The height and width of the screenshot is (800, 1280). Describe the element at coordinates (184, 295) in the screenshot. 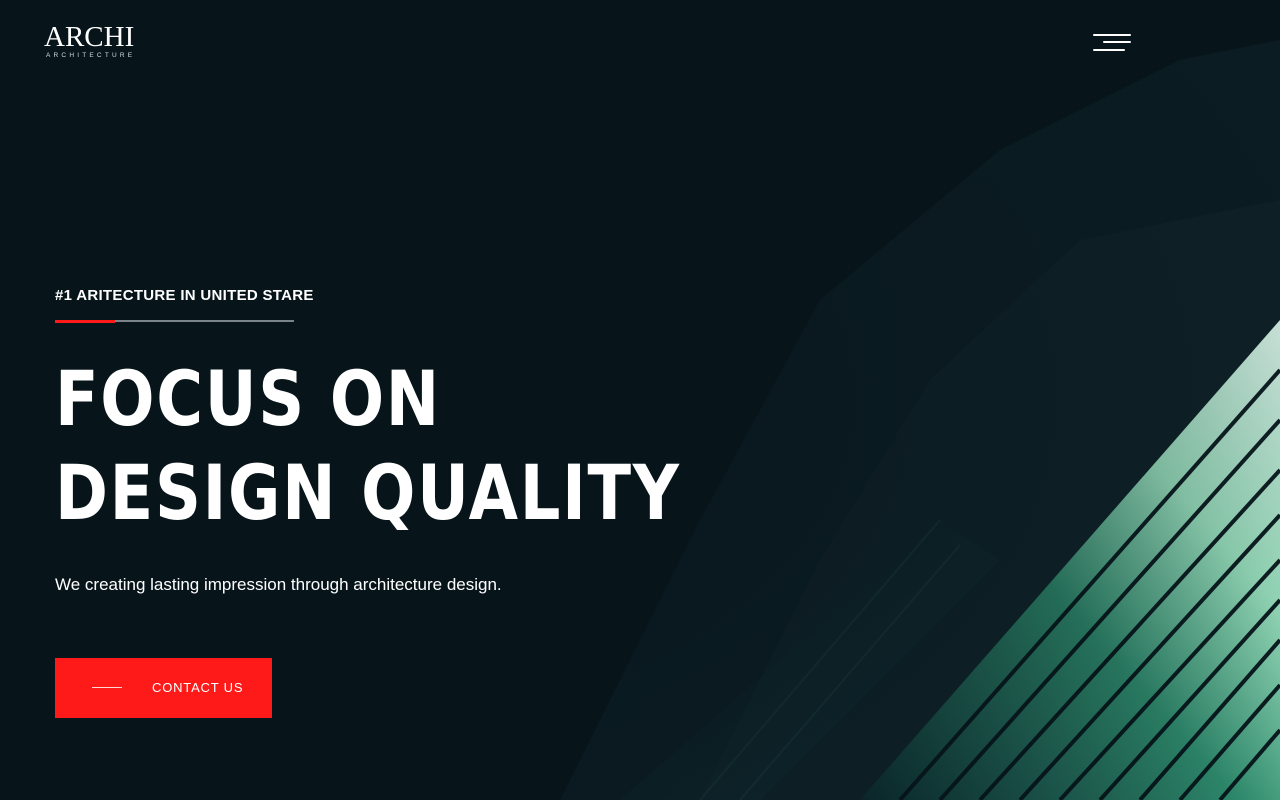

I see `hero-kicker: #1 ARITECTURE IN UNITED STARE` at that location.